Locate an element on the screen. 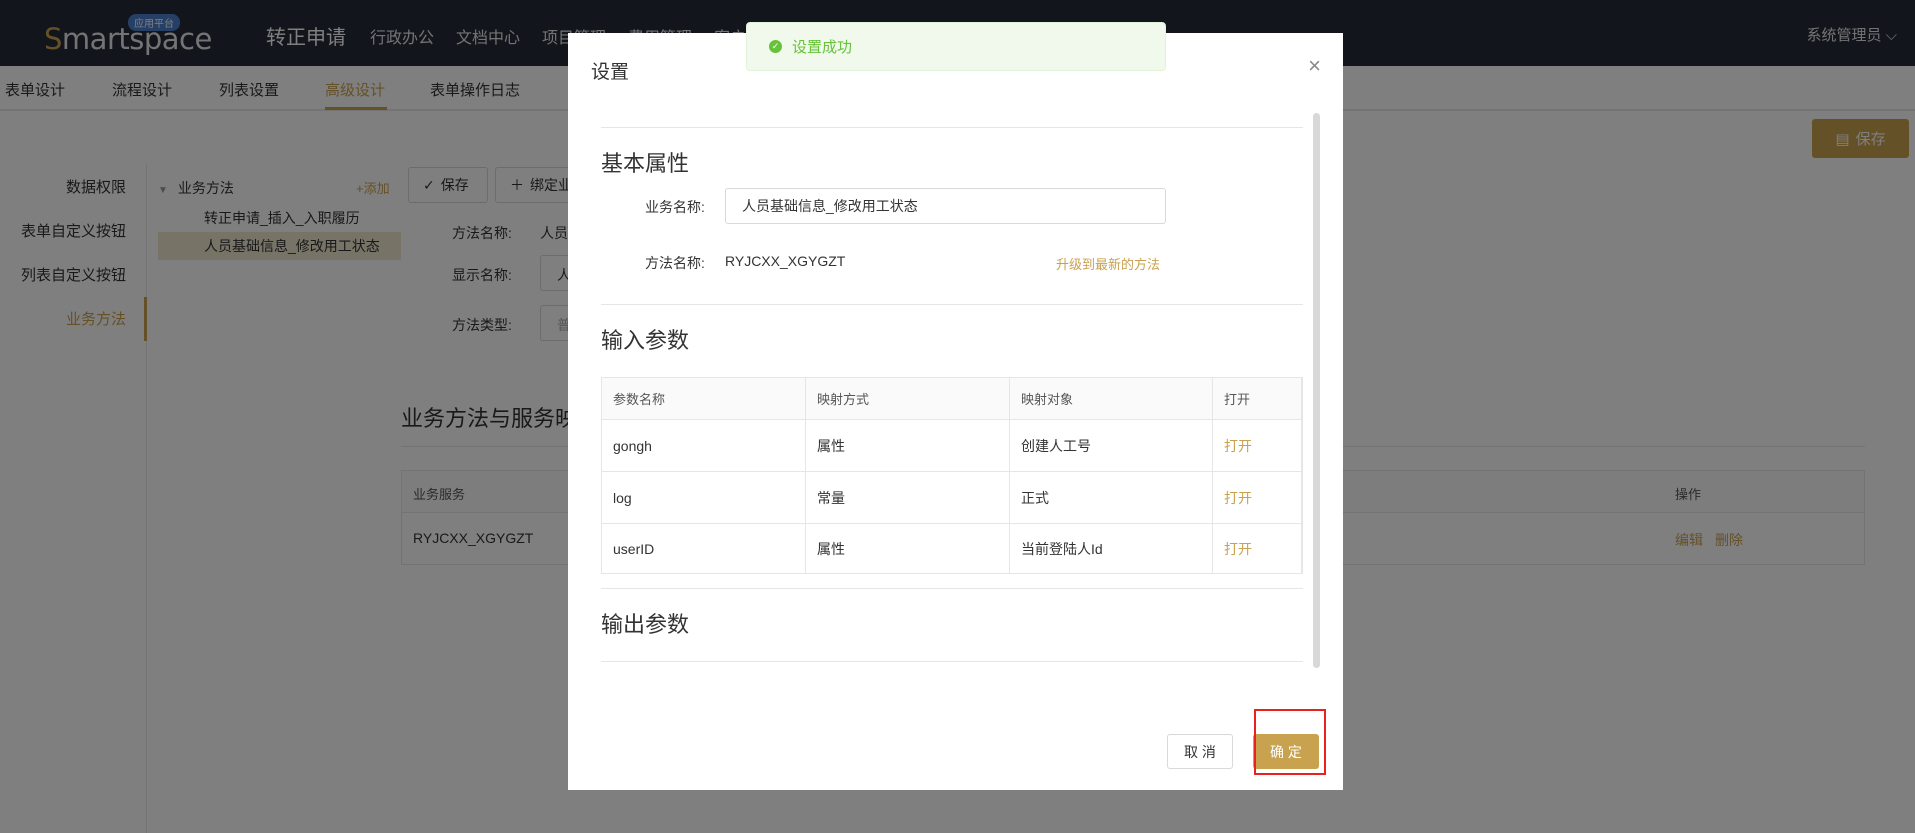 The height and width of the screenshot is (833, 1915). header-open: 打开 is located at coordinates (1257, 398).